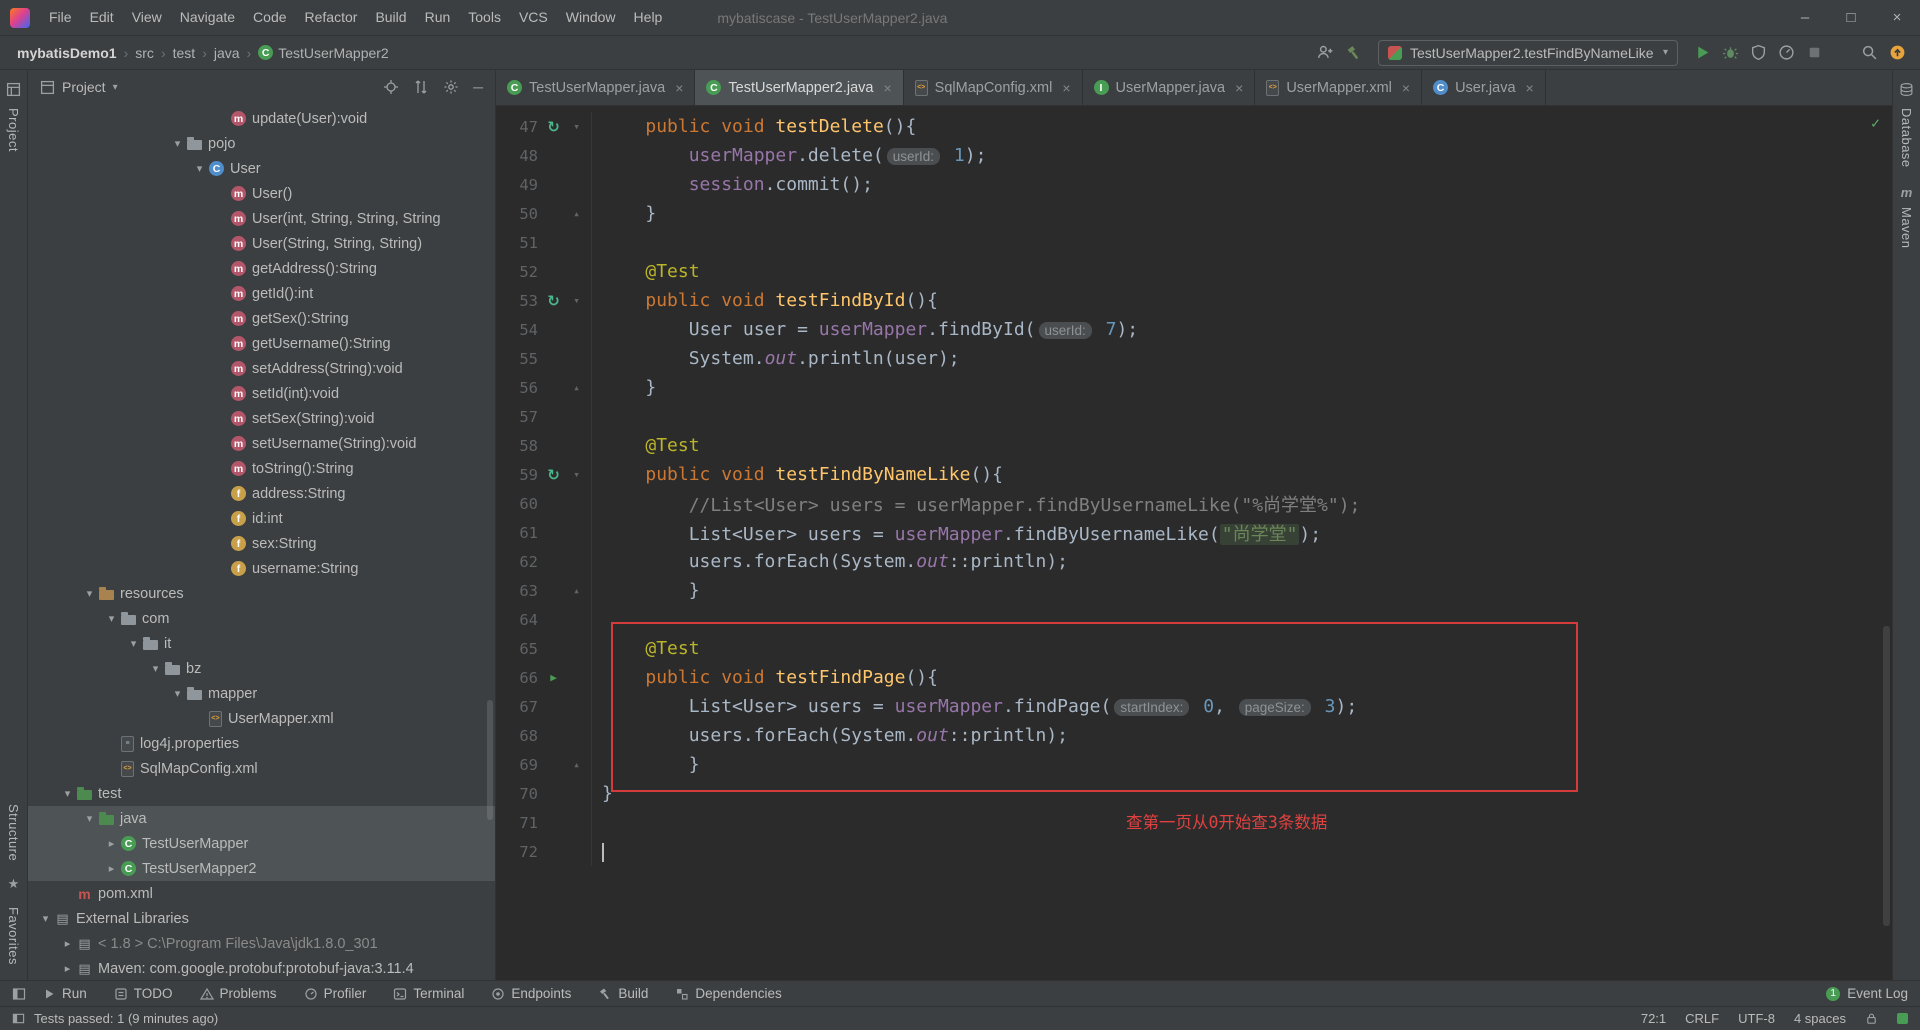 This screenshot has height=1030, width=1920. I want to click on code-line: 65 @Test, so click(1194, 648).